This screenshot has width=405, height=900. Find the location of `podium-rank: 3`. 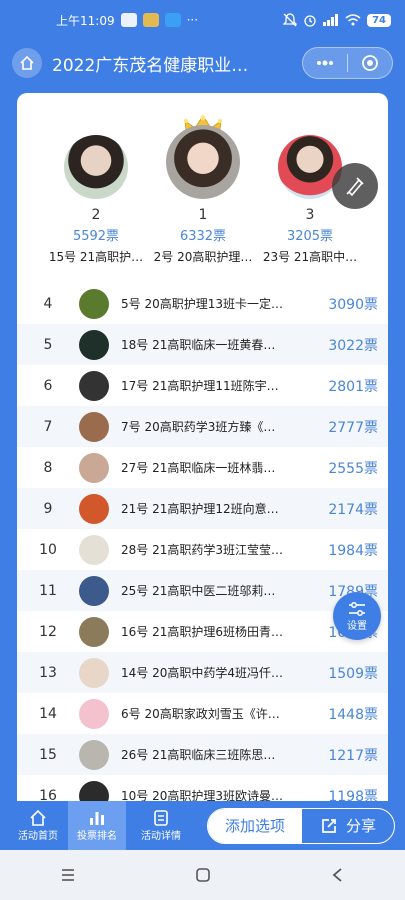

podium-rank: 3 is located at coordinates (310, 215).